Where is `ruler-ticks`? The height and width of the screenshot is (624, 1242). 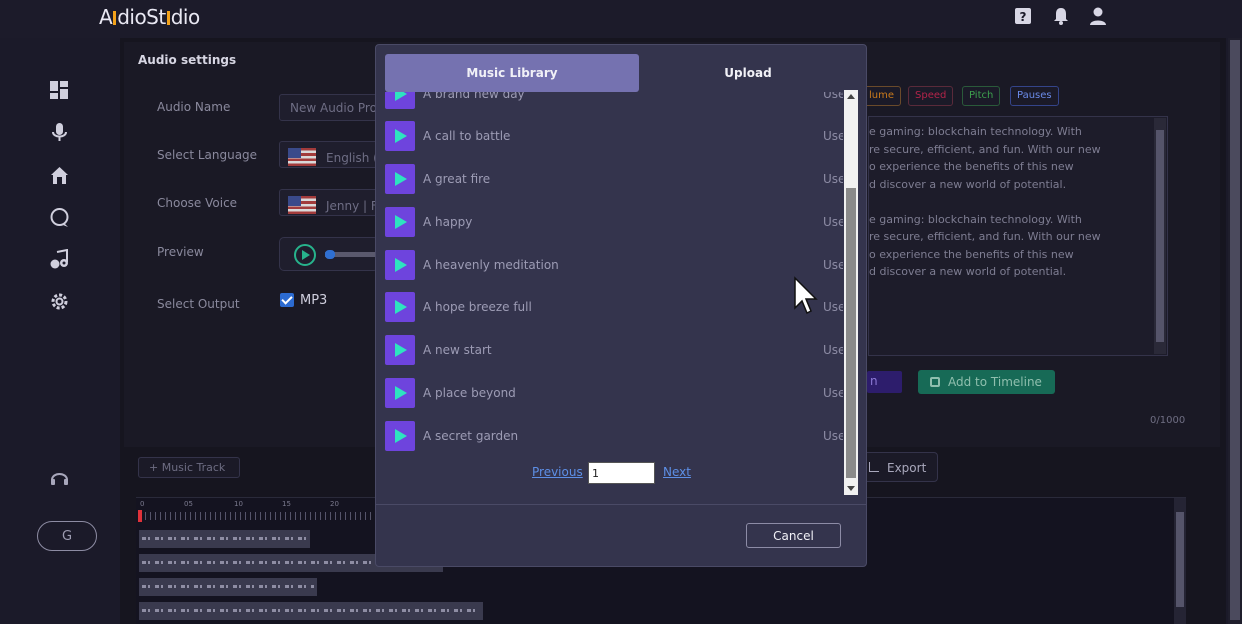
ruler-ticks is located at coordinates (260, 516).